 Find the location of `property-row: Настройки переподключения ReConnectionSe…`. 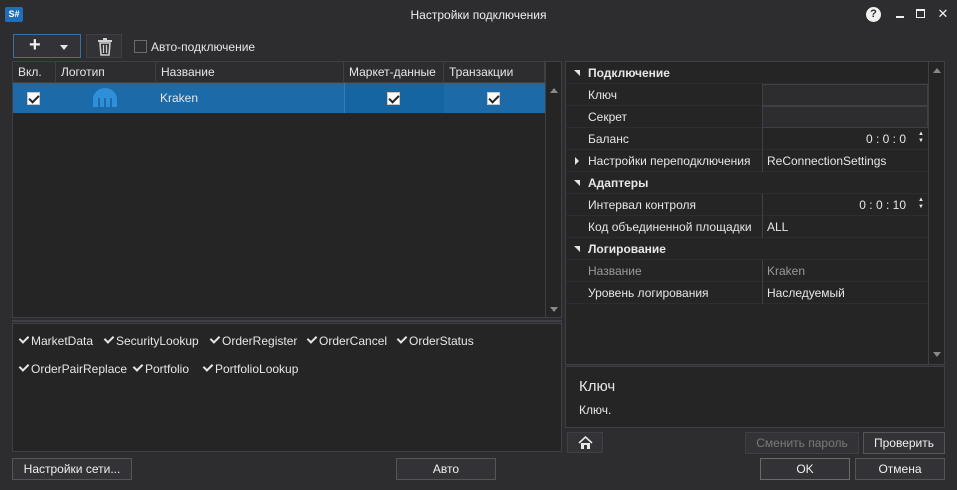

property-row: Настройки переподключения ReConnectionSe… is located at coordinates (755, 161).